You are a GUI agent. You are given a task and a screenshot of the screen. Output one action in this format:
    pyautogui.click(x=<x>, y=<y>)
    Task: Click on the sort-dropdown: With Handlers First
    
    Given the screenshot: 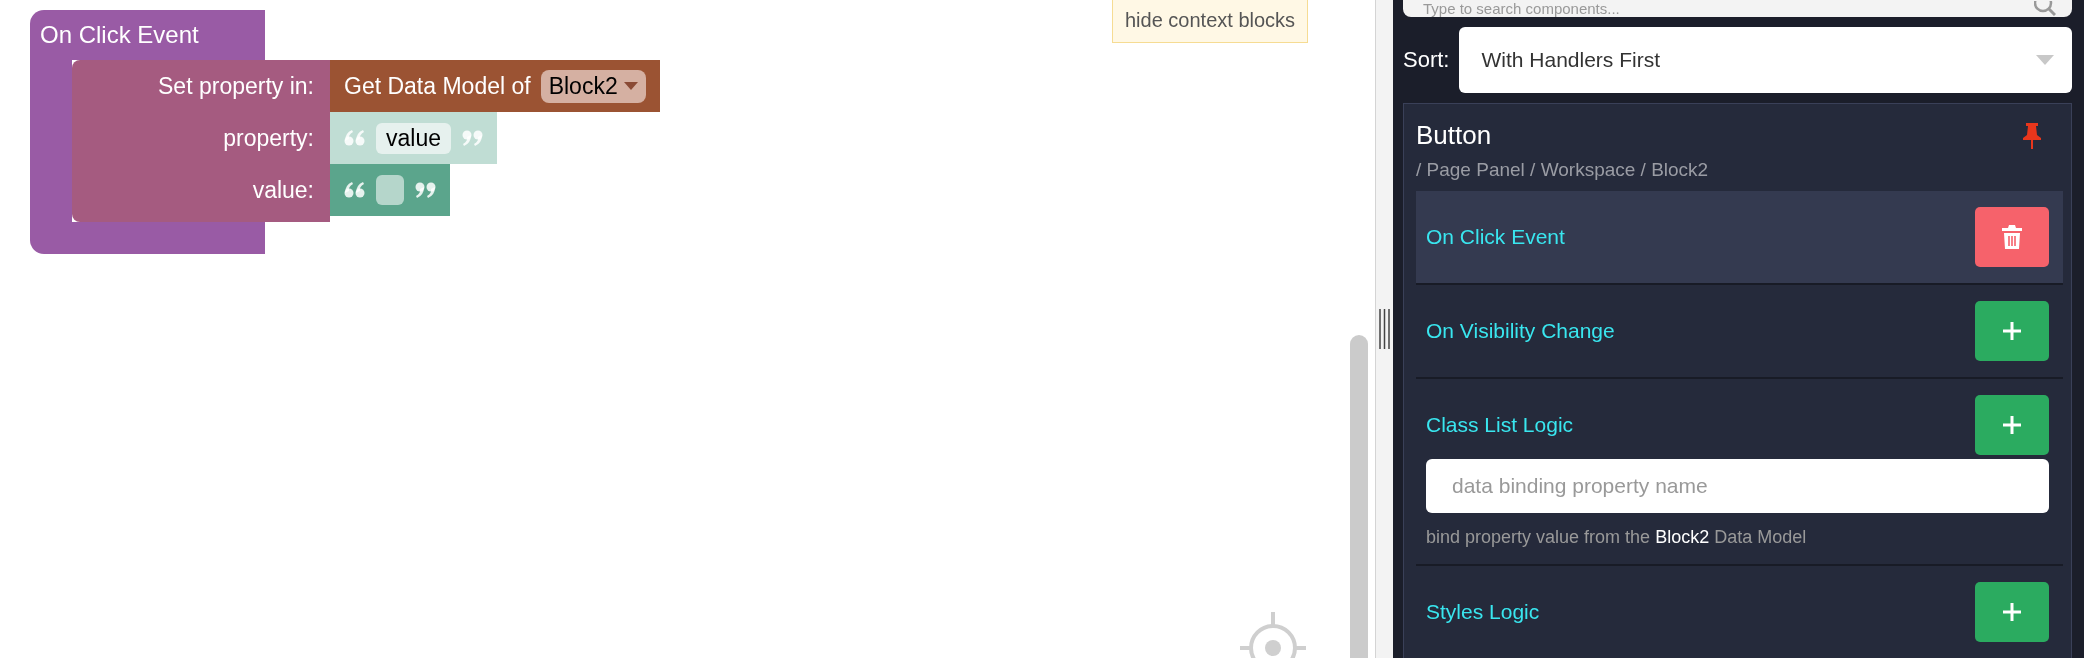 What is the action you would take?
    pyautogui.click(x=1765, y=60)
    